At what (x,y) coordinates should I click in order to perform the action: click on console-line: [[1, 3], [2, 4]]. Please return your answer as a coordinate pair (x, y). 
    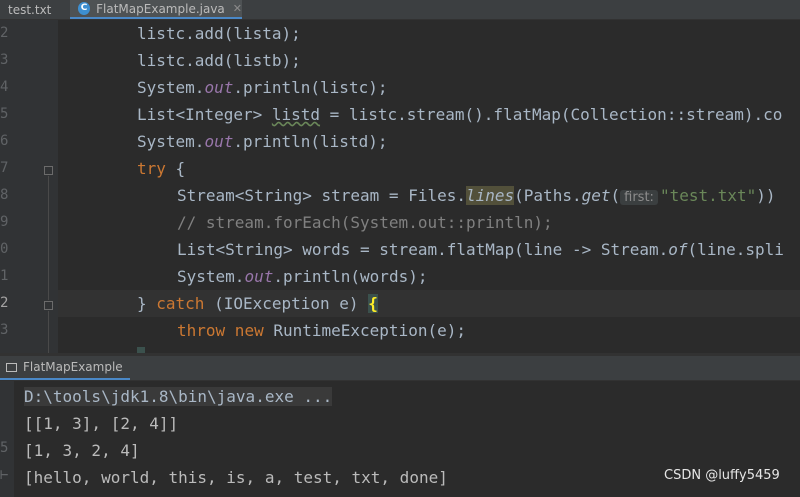
    Looking at the image, I should click on (101, 423).